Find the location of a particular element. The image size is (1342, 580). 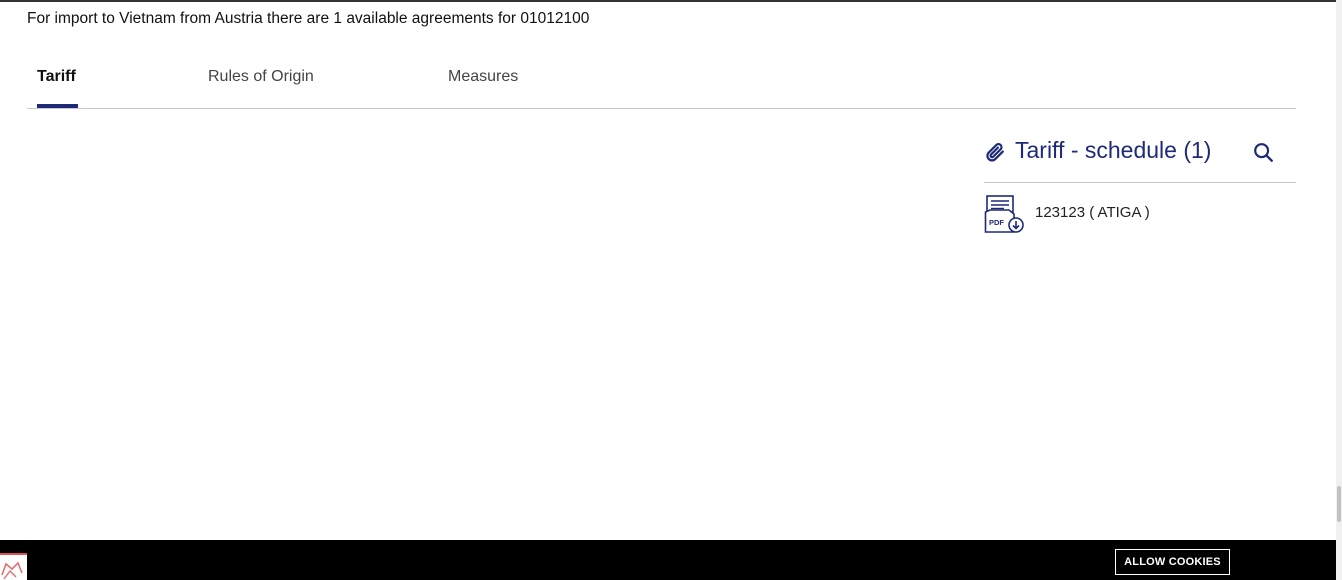

corner-logo-icon is located at coordinates (13, 566).